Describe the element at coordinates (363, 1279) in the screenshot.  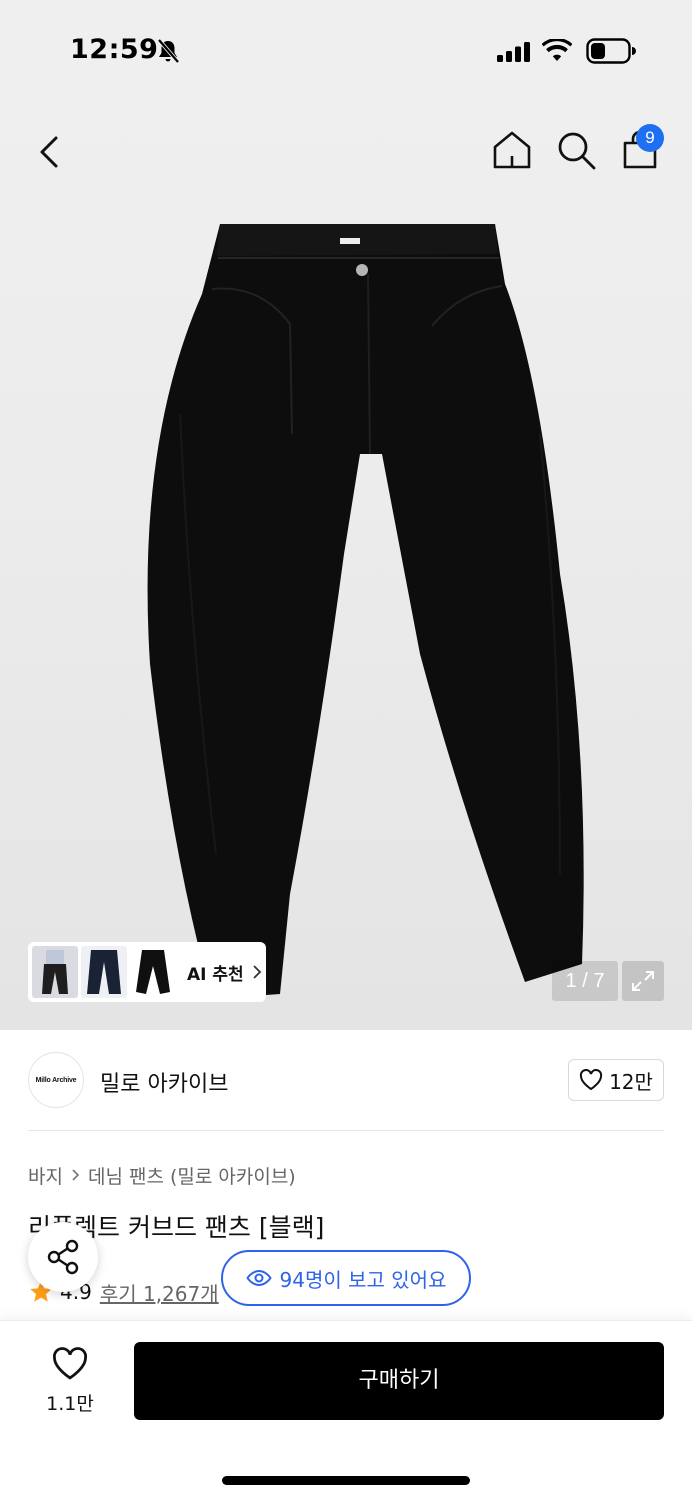
I see `live-viewers-text: 94명이 보고 있어요` at that location.